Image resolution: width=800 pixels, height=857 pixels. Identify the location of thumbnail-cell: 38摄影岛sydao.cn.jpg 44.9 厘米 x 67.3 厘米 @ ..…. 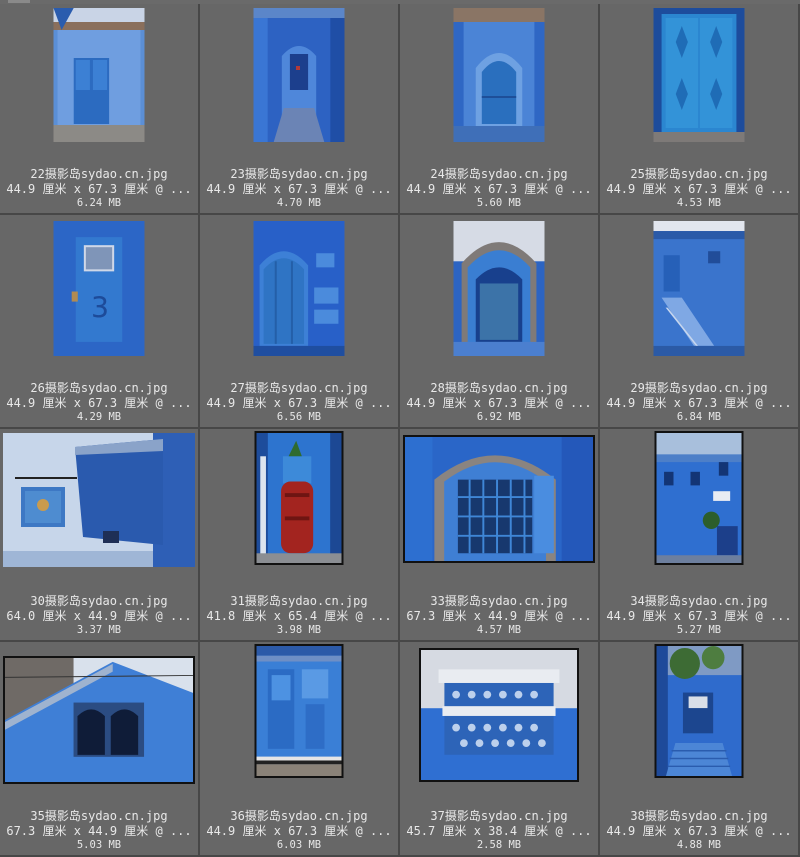
(700, 749).